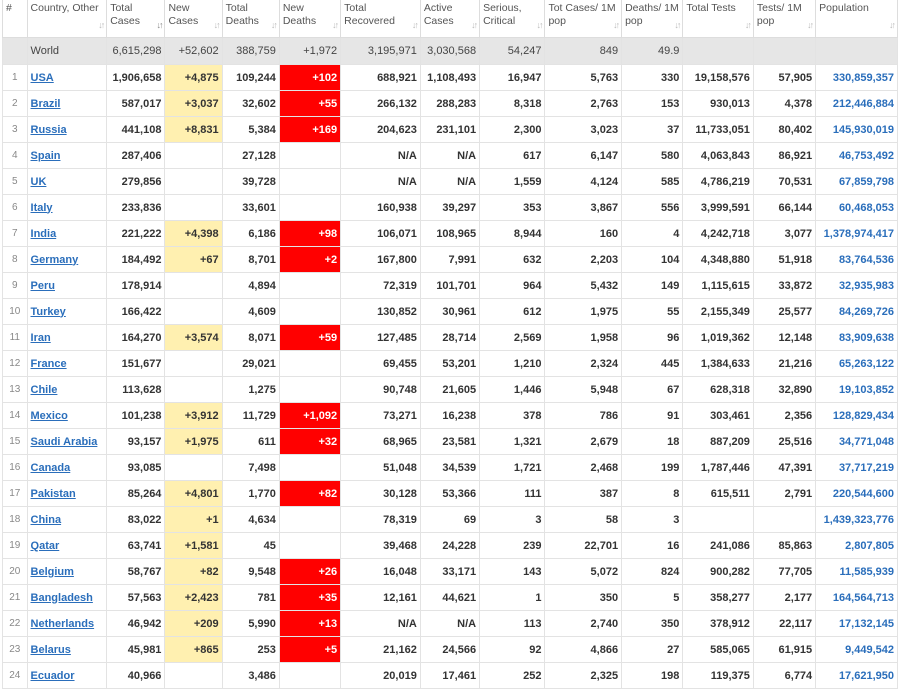 The image size is (902, 692). Describe the element at coordinates (63, 624) in the screenshot. I see `country-link: Netherlands` at that location.